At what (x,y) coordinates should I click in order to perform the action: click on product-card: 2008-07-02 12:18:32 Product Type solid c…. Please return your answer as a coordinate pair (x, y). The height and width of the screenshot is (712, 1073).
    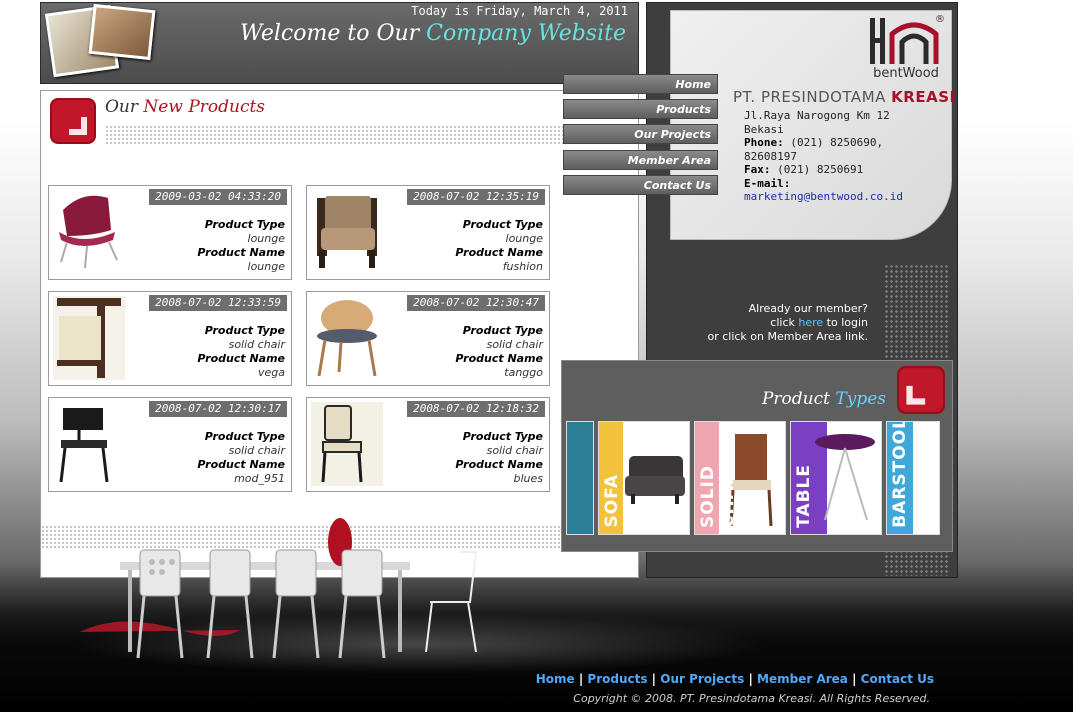
    Looking at the image, I should click on (428, 444).